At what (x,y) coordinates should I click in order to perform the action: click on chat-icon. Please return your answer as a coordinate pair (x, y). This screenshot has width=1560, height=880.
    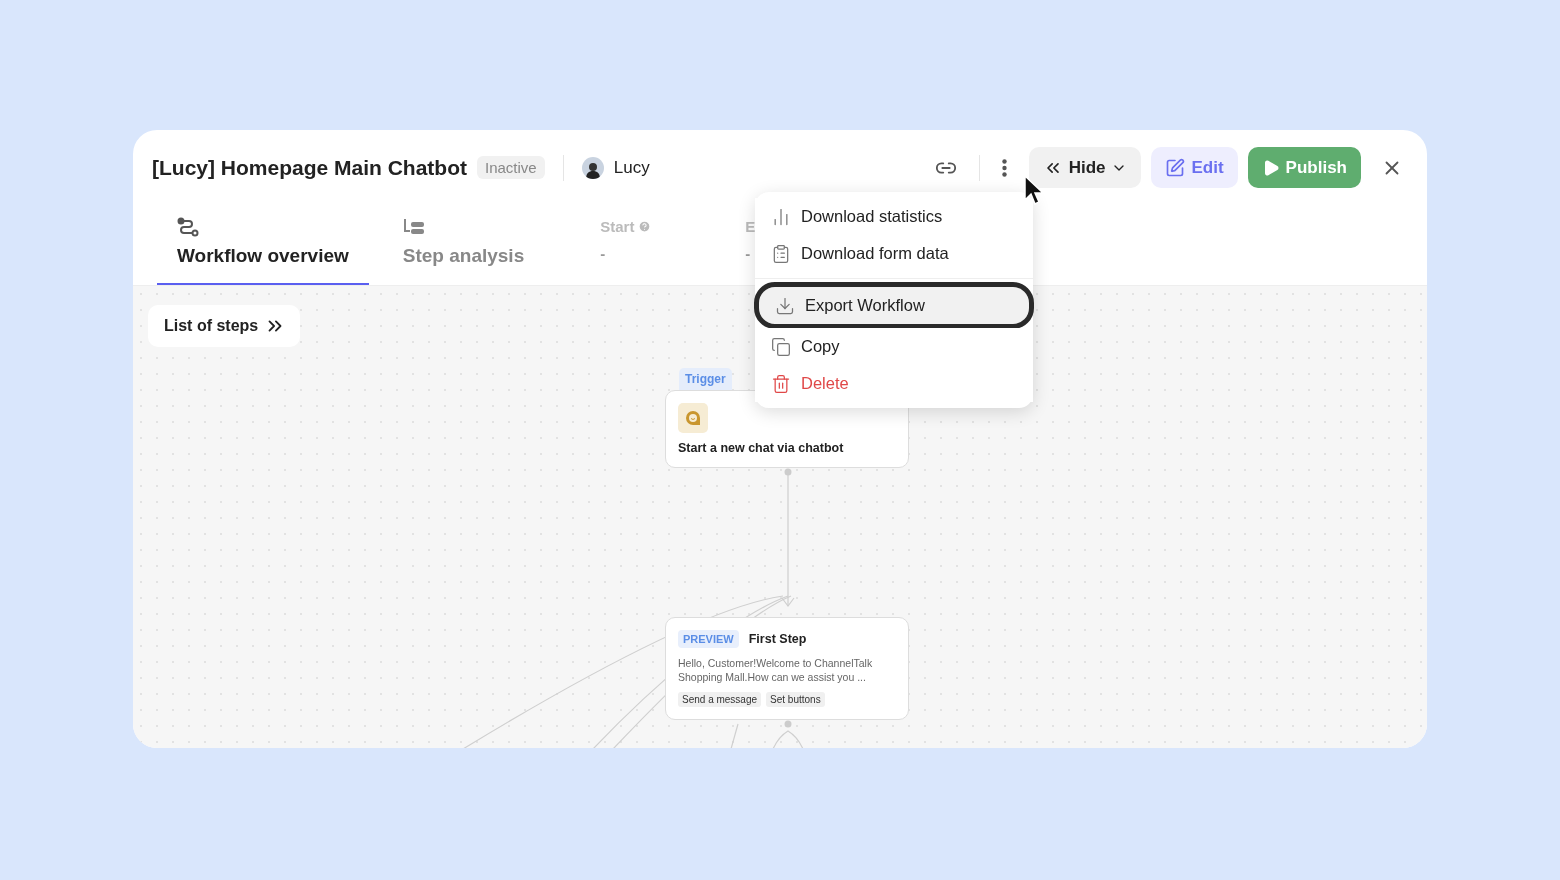
    Looking at the image, I should click on (693, 418).